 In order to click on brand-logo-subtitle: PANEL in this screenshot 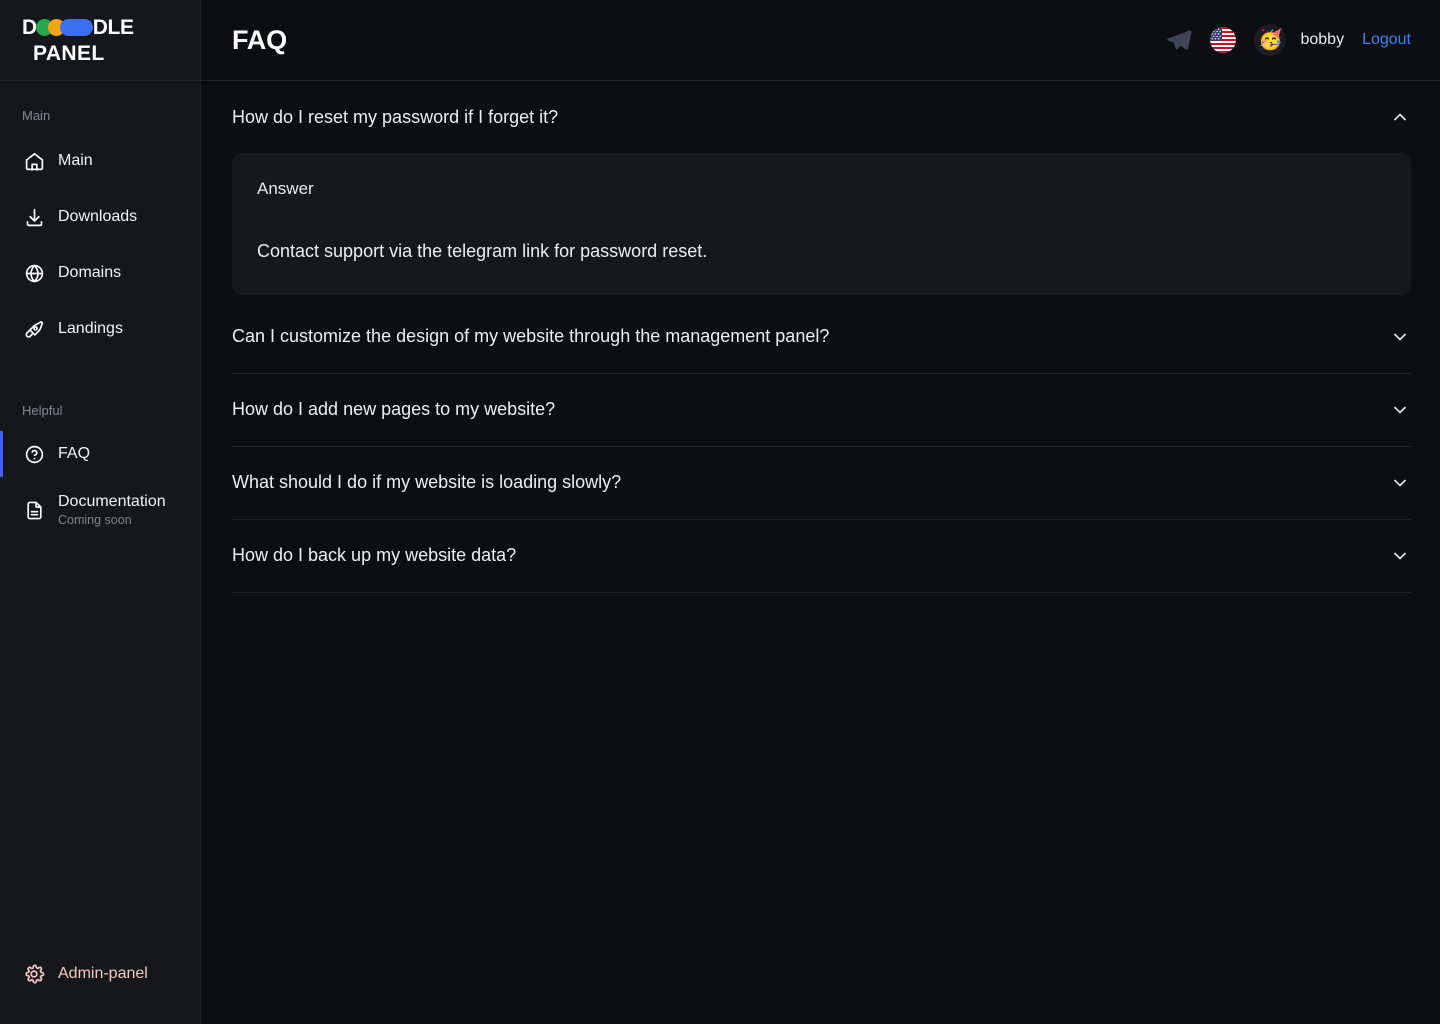, I will do `click(69, 53)`.